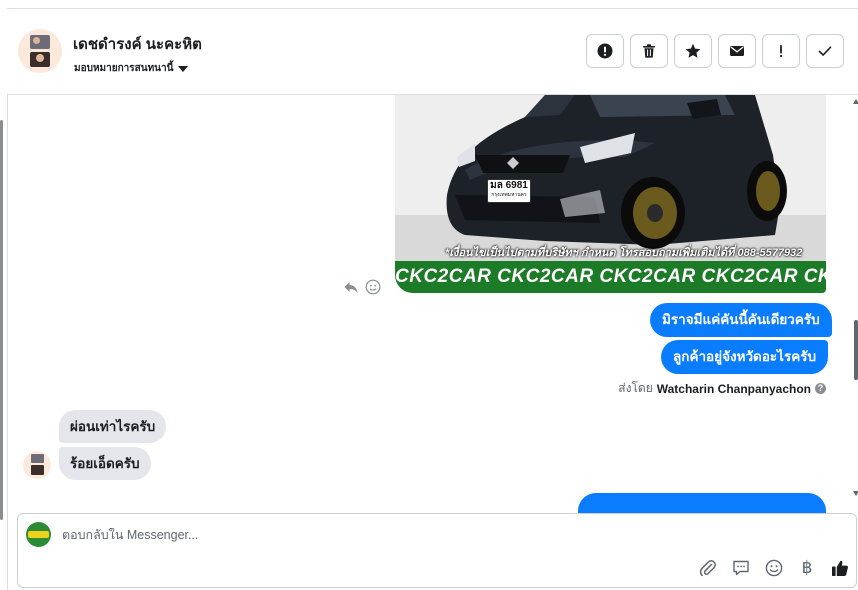  What do you see at coordinates (351, 287) in the screenshot?
I see `reply-icon` at bounding box center [351, 287].